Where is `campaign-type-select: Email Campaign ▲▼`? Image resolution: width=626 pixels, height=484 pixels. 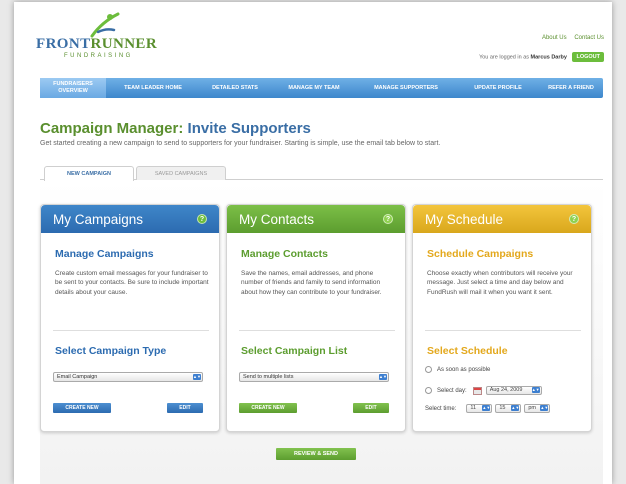 campaign-type-select: Email Campaign ▲▼ is located at coordinates (128, 377).